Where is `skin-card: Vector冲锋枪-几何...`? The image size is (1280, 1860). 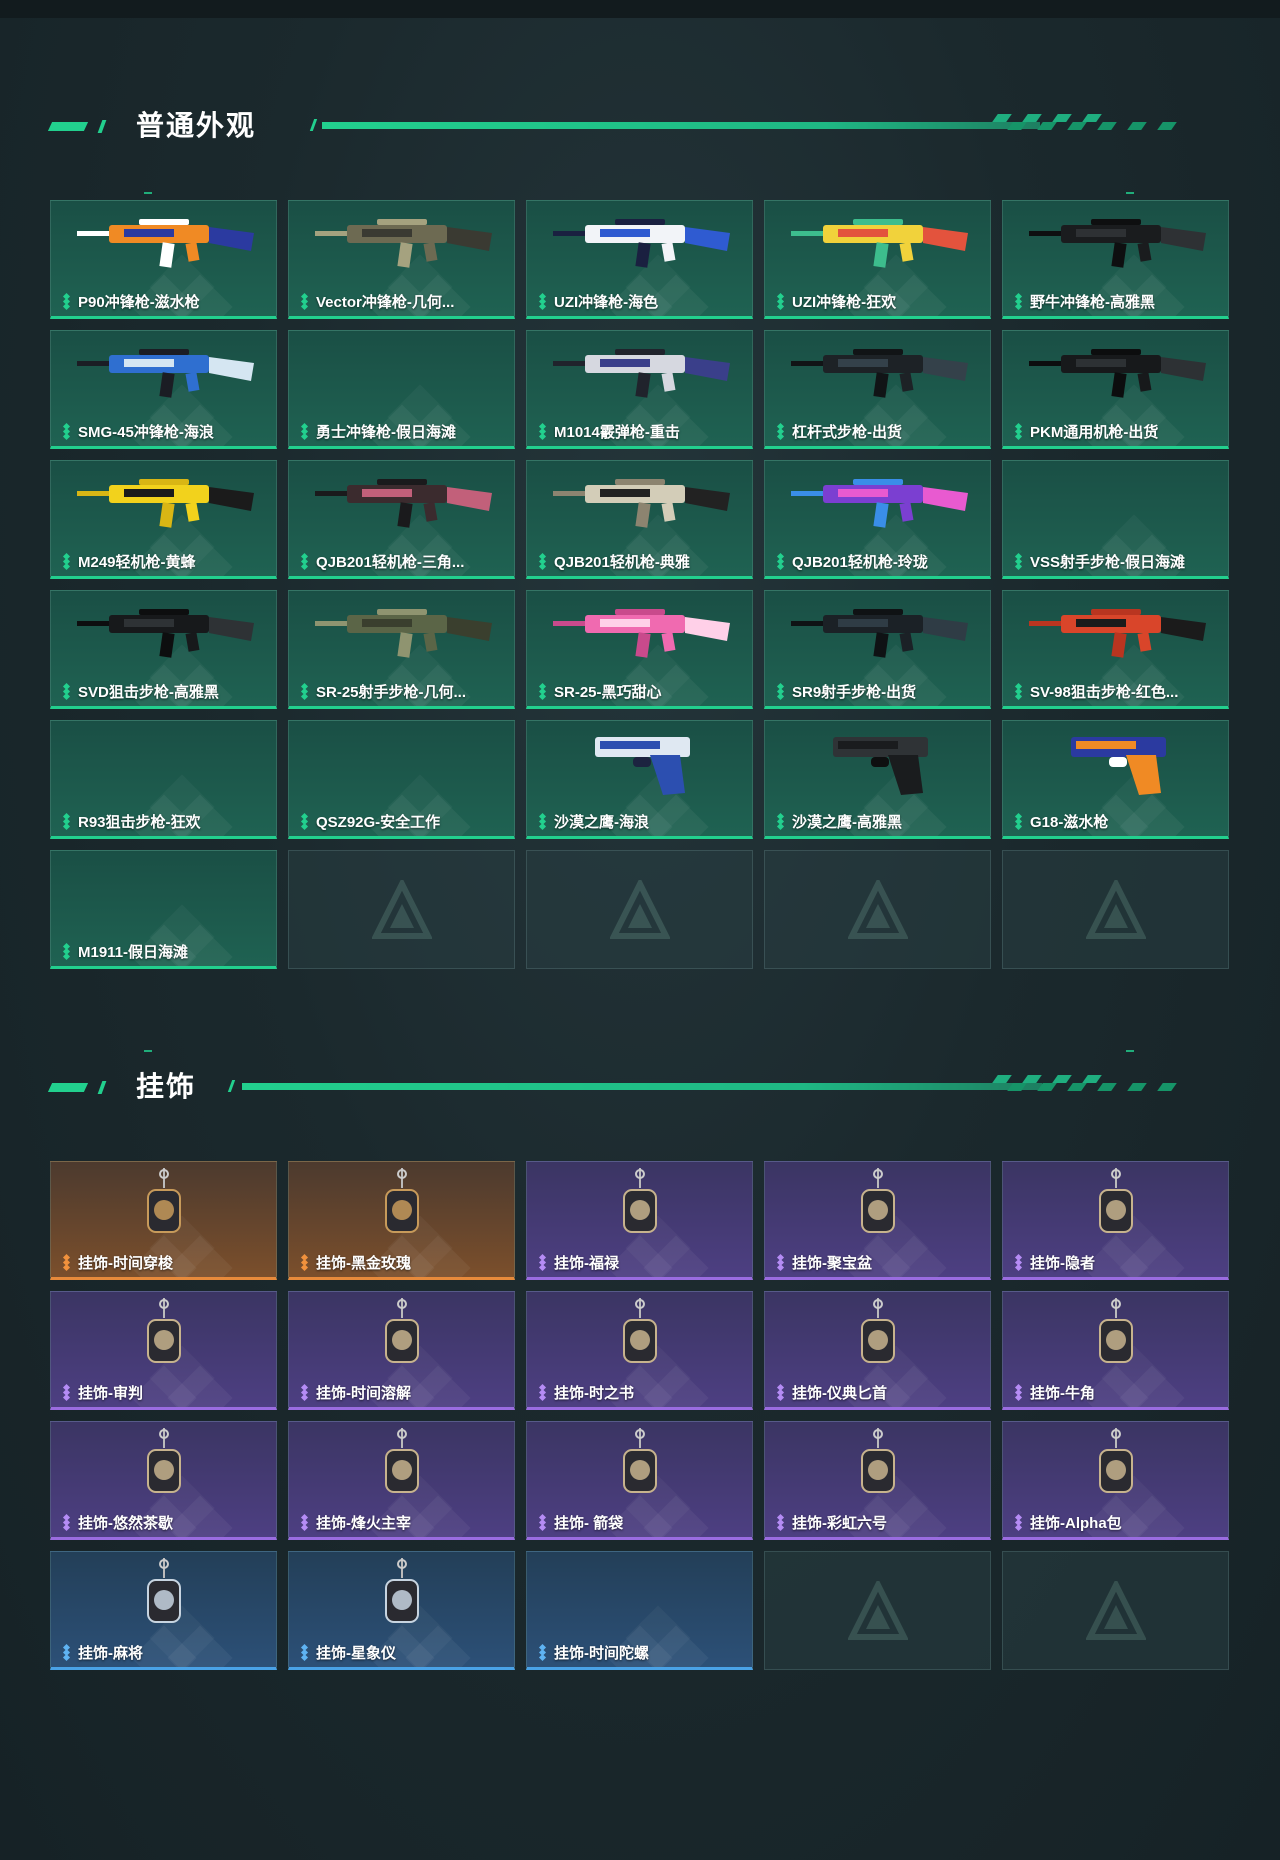 skin-card: Vector冲锋枪-几何... is located at coordinates (401, 259).